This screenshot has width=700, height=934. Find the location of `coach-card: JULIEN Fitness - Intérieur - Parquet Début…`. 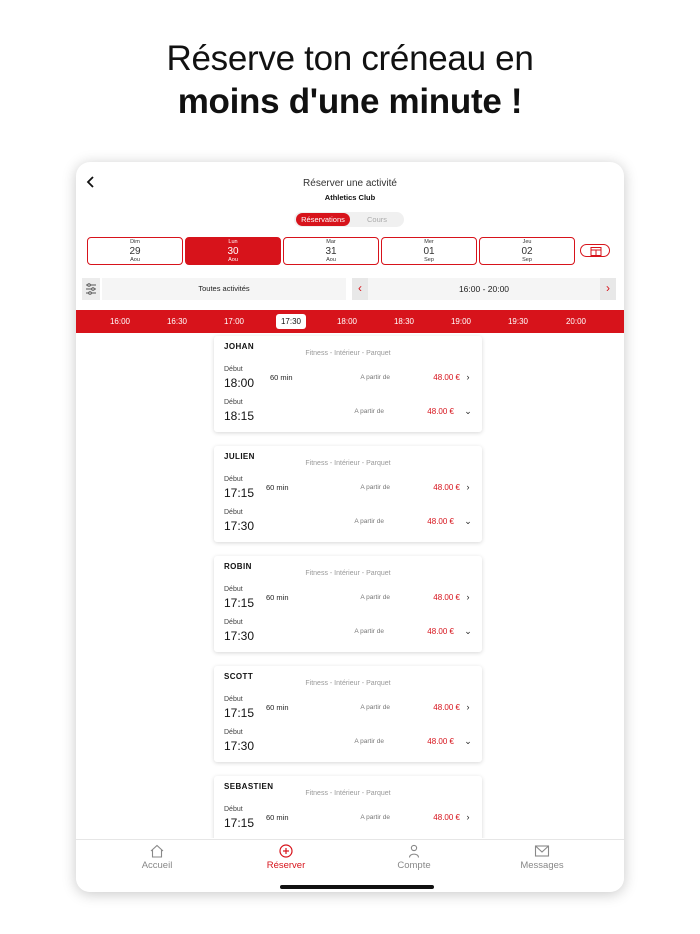

coach-card: JULIEN Fitness - Intérieur - Parquet Début… is located at coordinates (348, 494).